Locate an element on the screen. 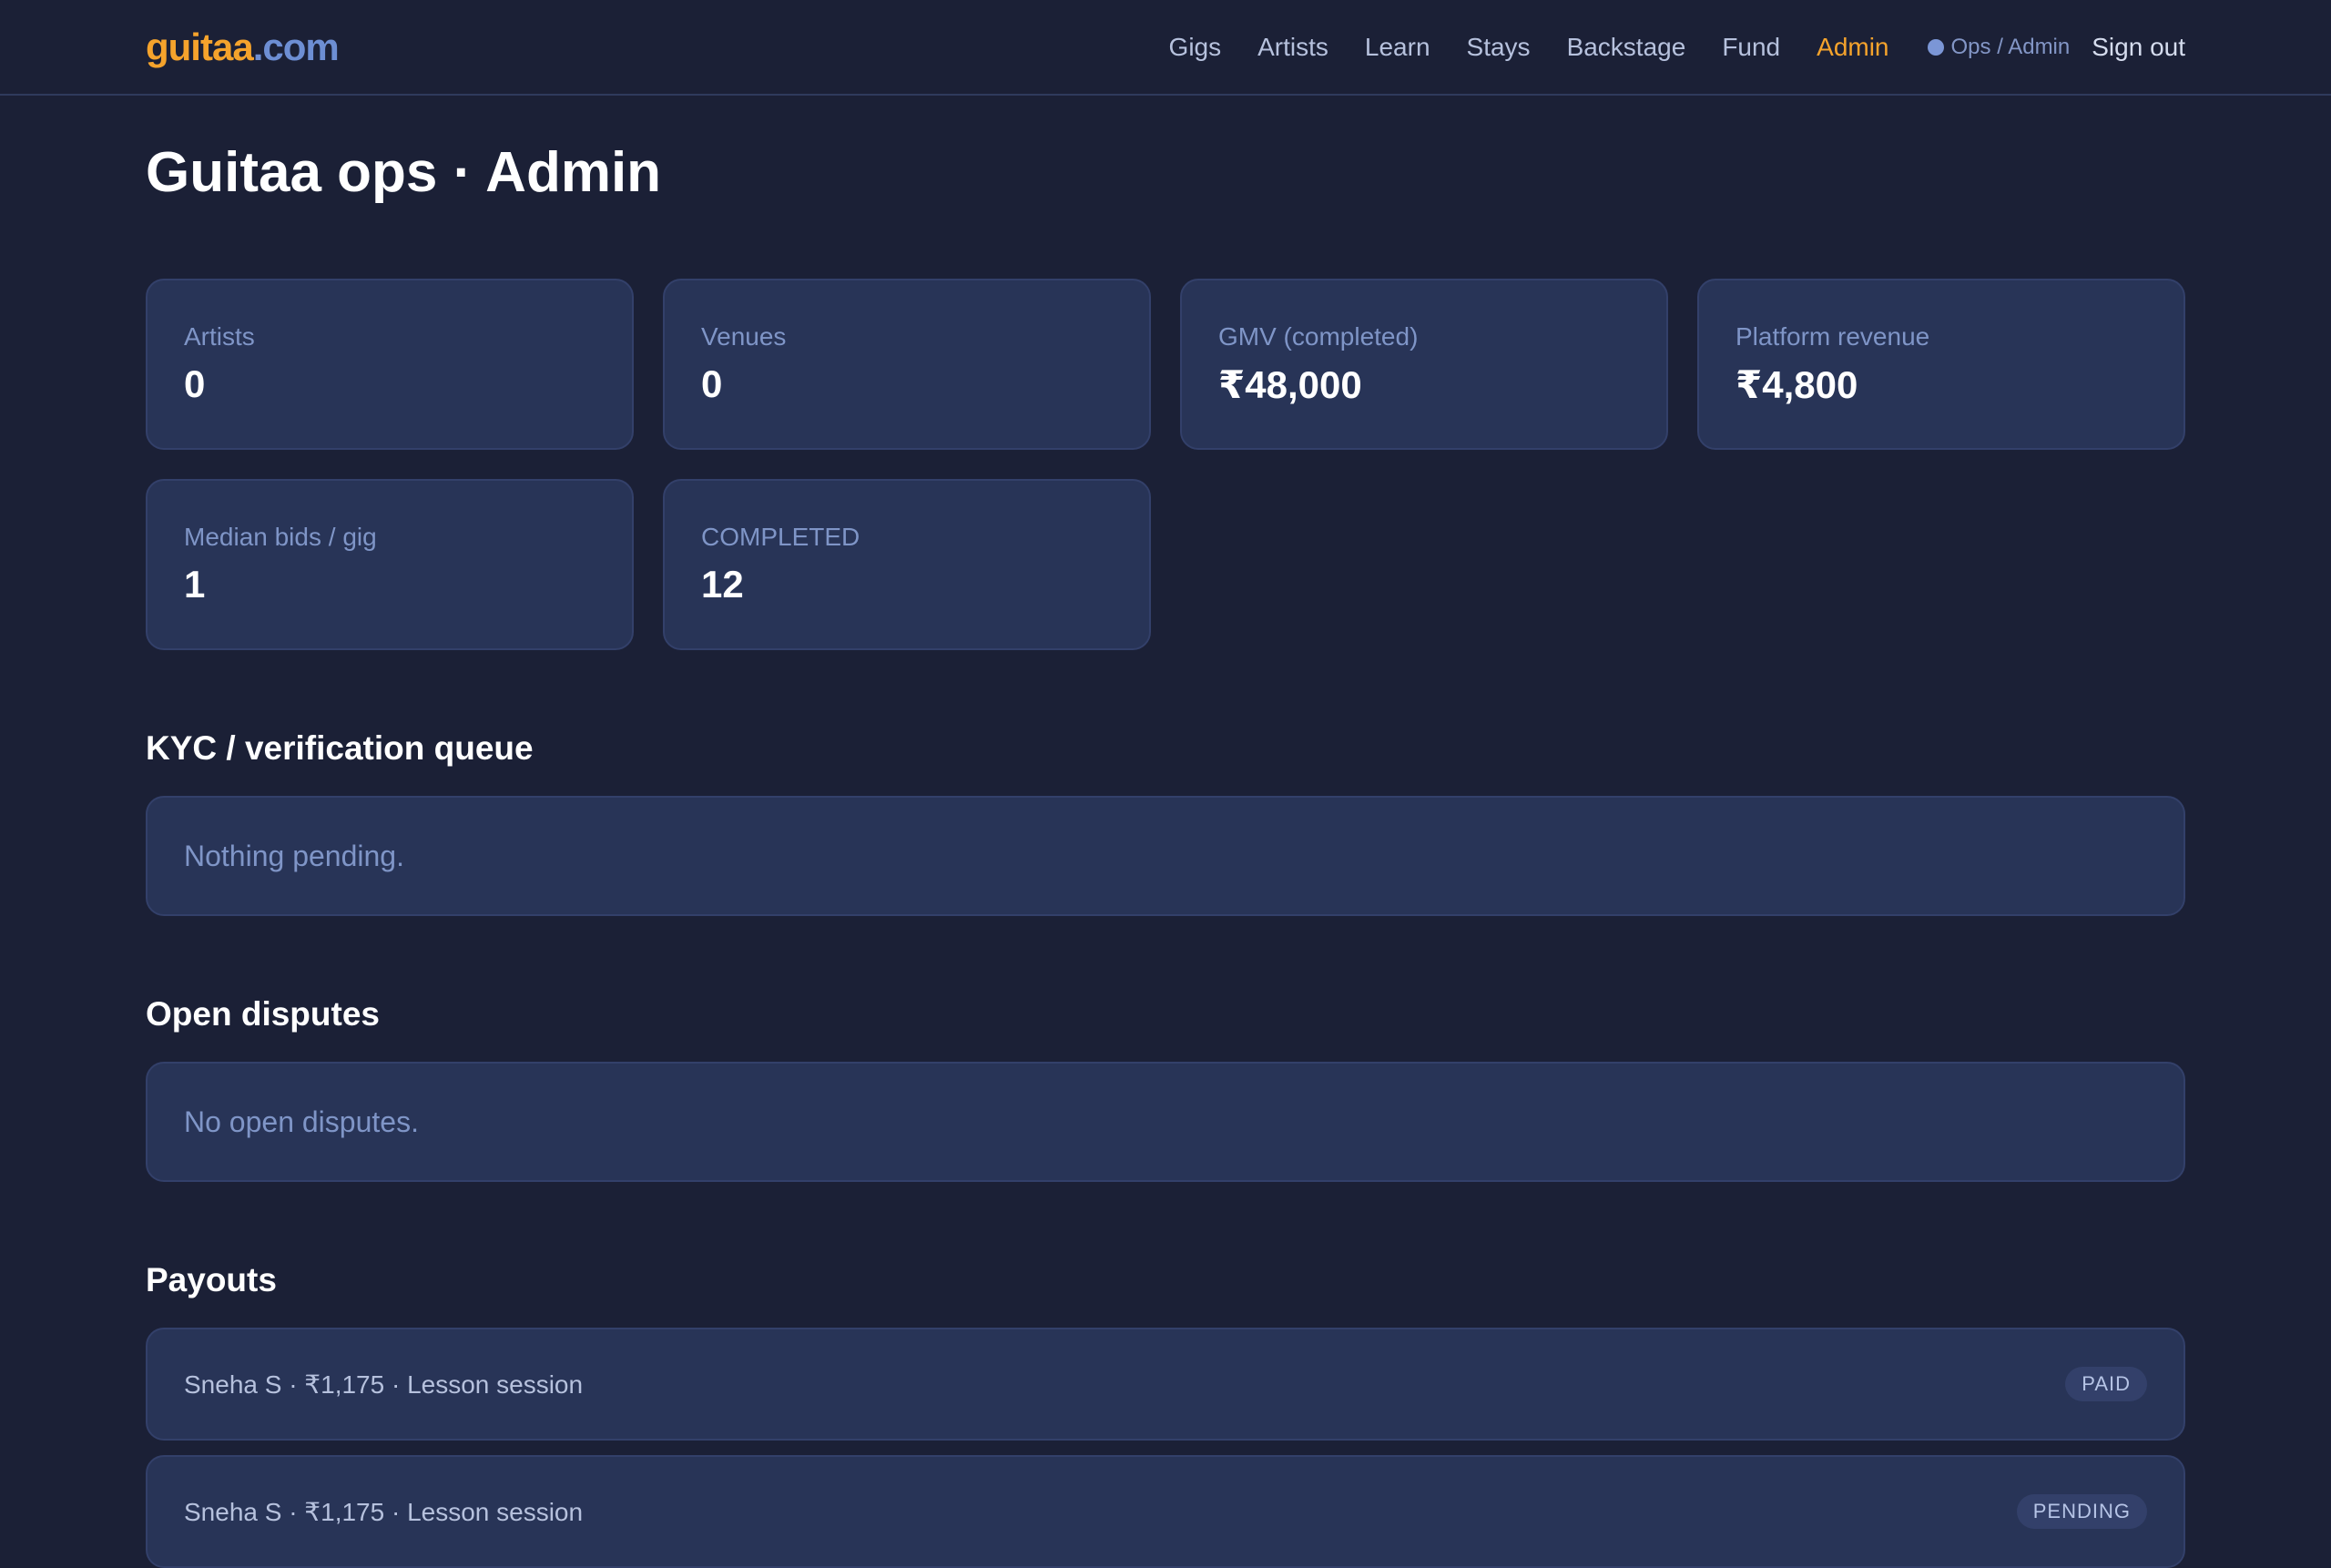 Image resolution: width=2331 pixels, height=1568 pixels. brand-logo: guitaa.com is located at coordinates (243, 47).